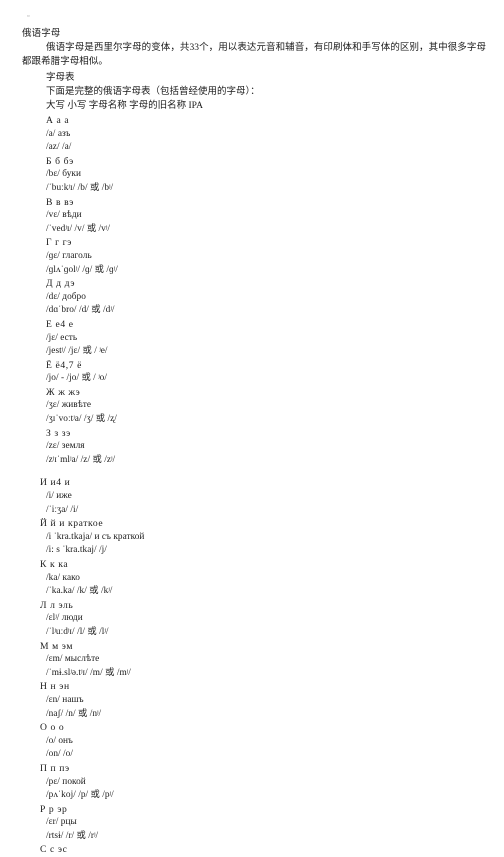 Image resolution: width=504 pixels, height=857 pixels. What do you see at coordinates (79, 591) in the screenshot?
I see `letter-ipa: /ˈka.ka/ /k/ 或 /kʲ/` at bounding box center [79, 591].